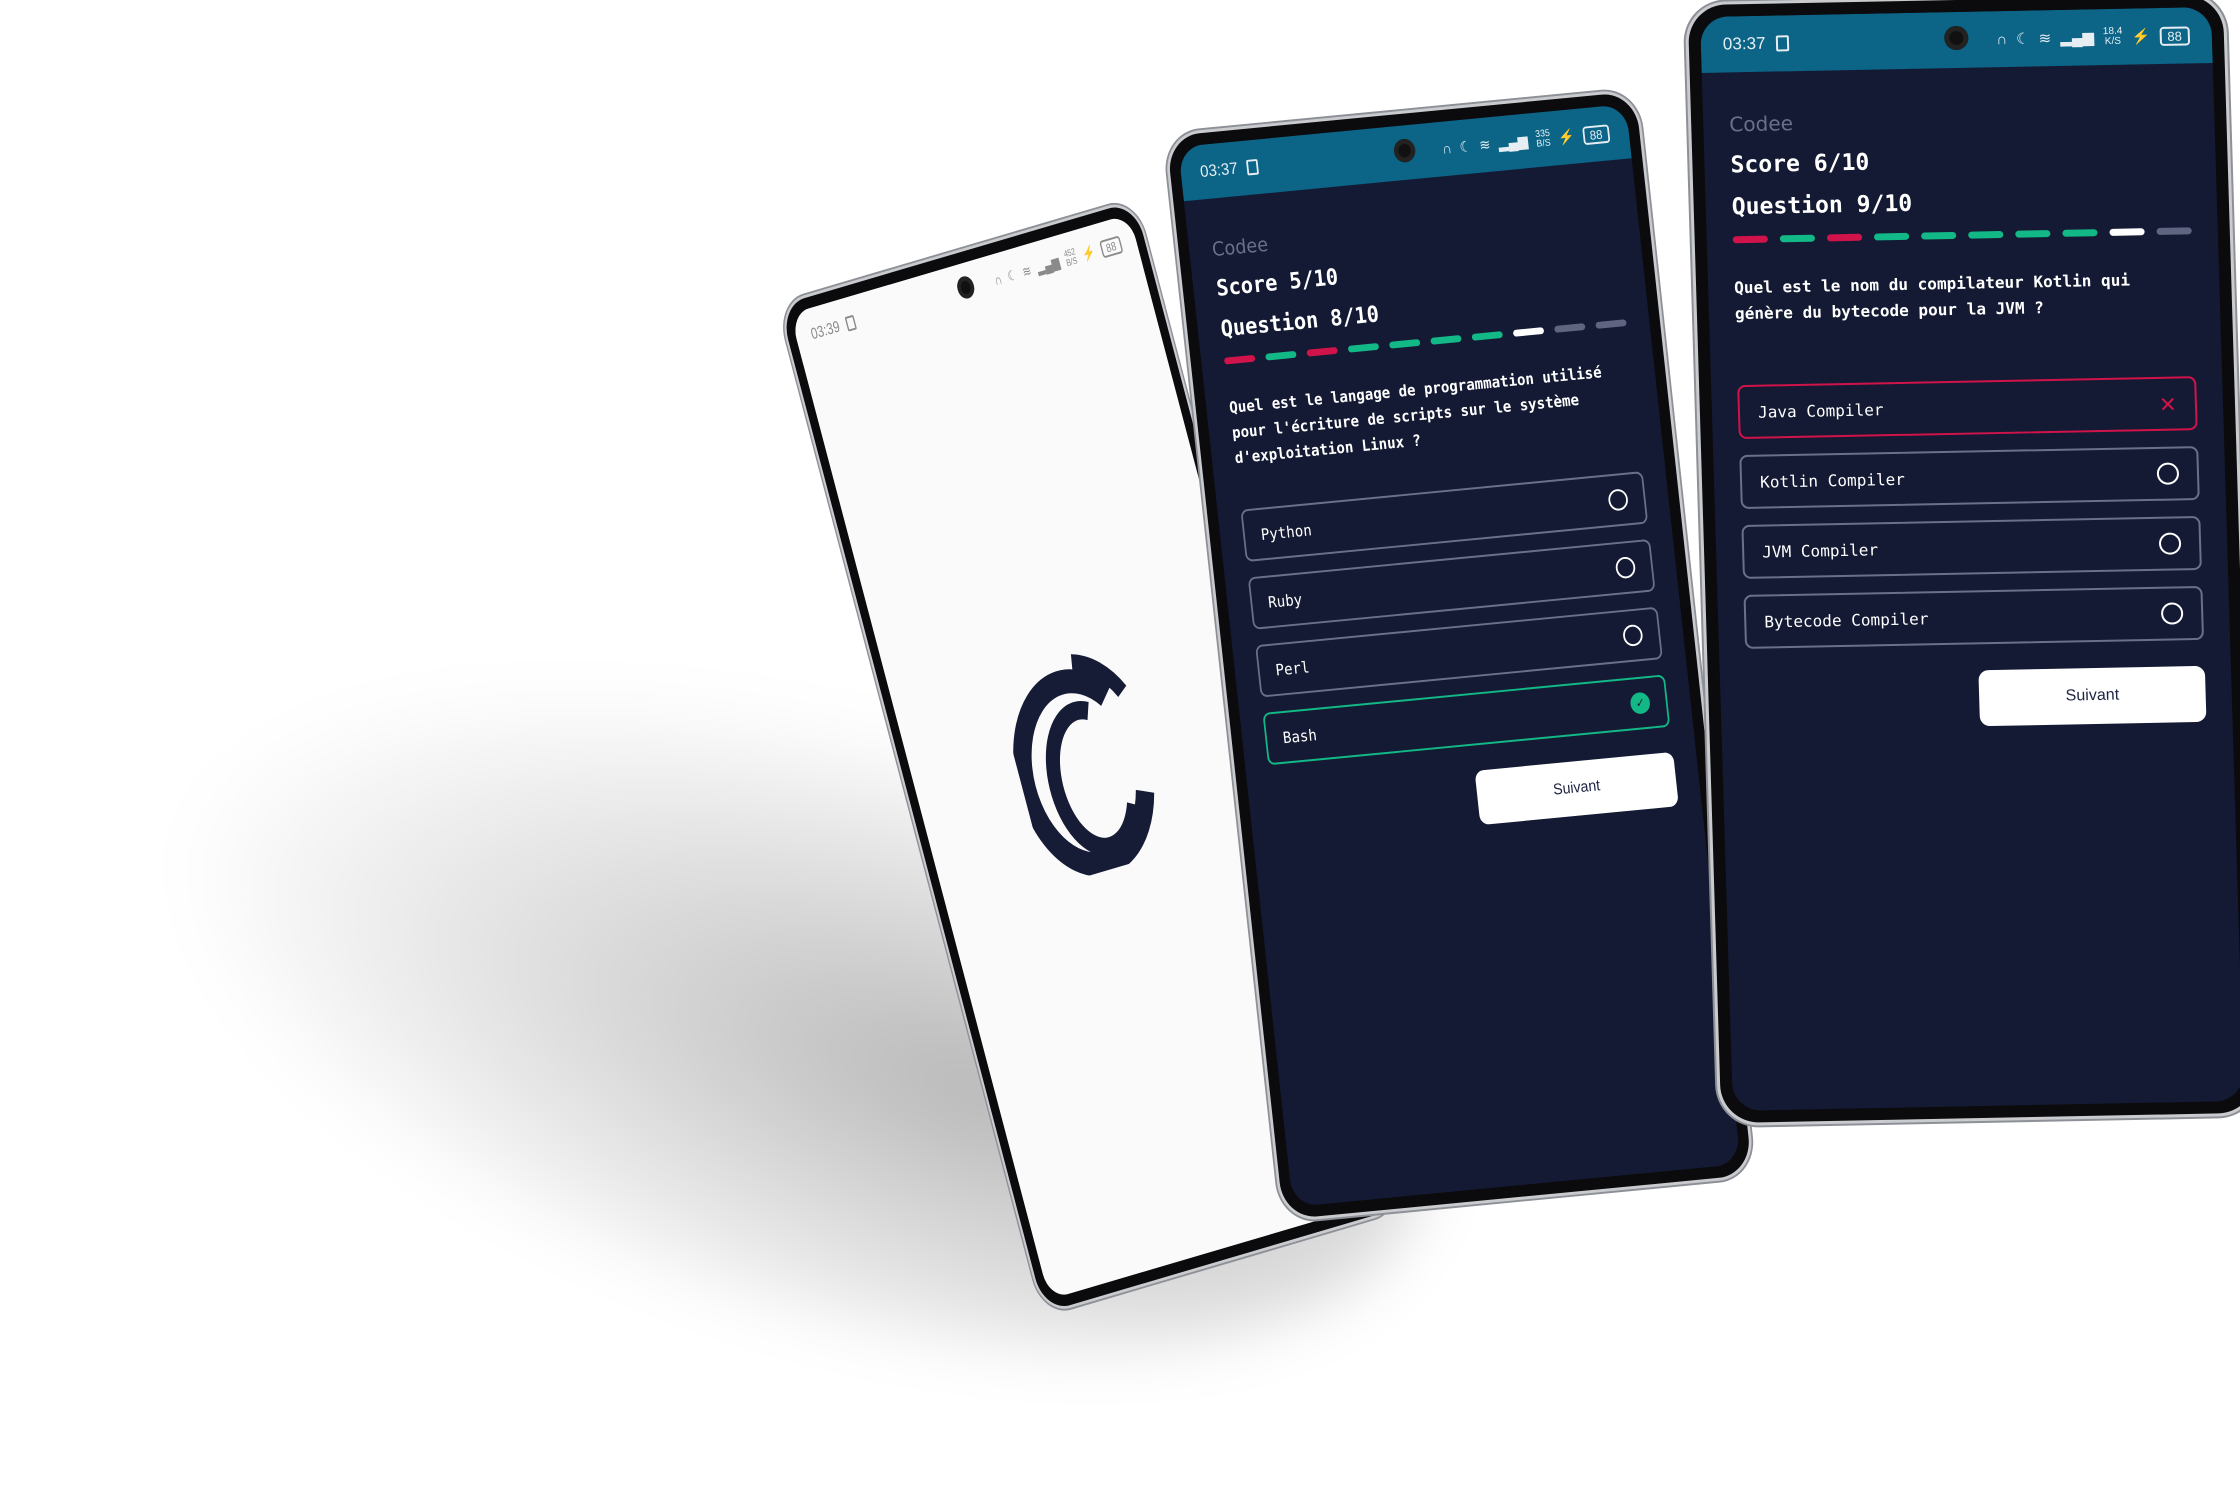  I want to click on answer-label: Bytecode Compiler, so click(1846, 619).